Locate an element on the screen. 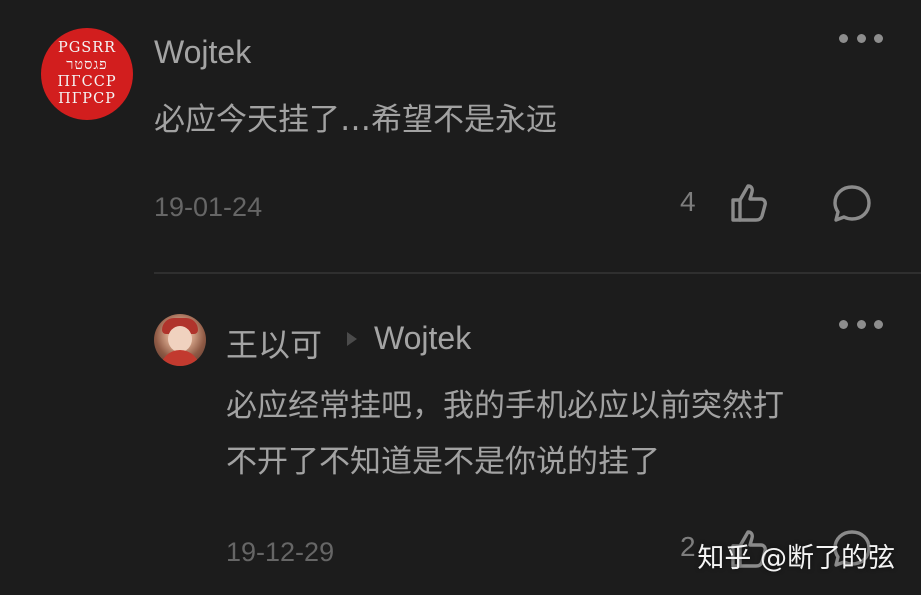  avatar-text-line-1: PGSRR is located at coordinates (87, 48).